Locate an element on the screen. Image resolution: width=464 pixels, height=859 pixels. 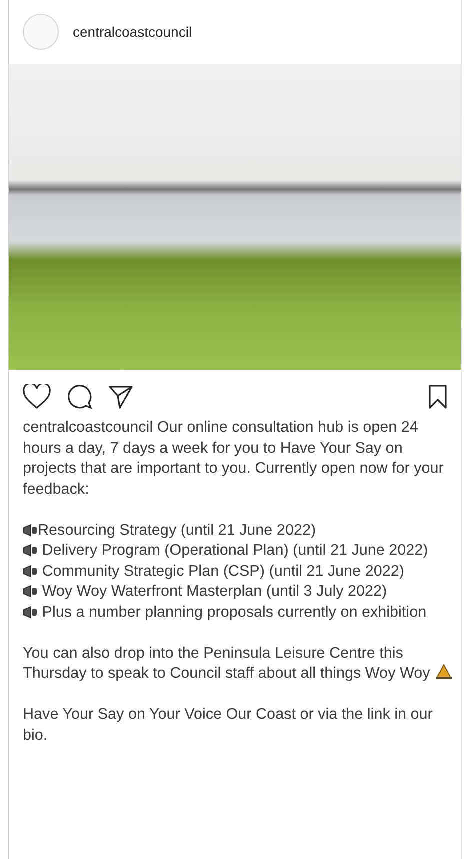
project-item: Woy Woy Waterfront Masterplan (until 3 July 2022) is located at coordinates (241, 592).